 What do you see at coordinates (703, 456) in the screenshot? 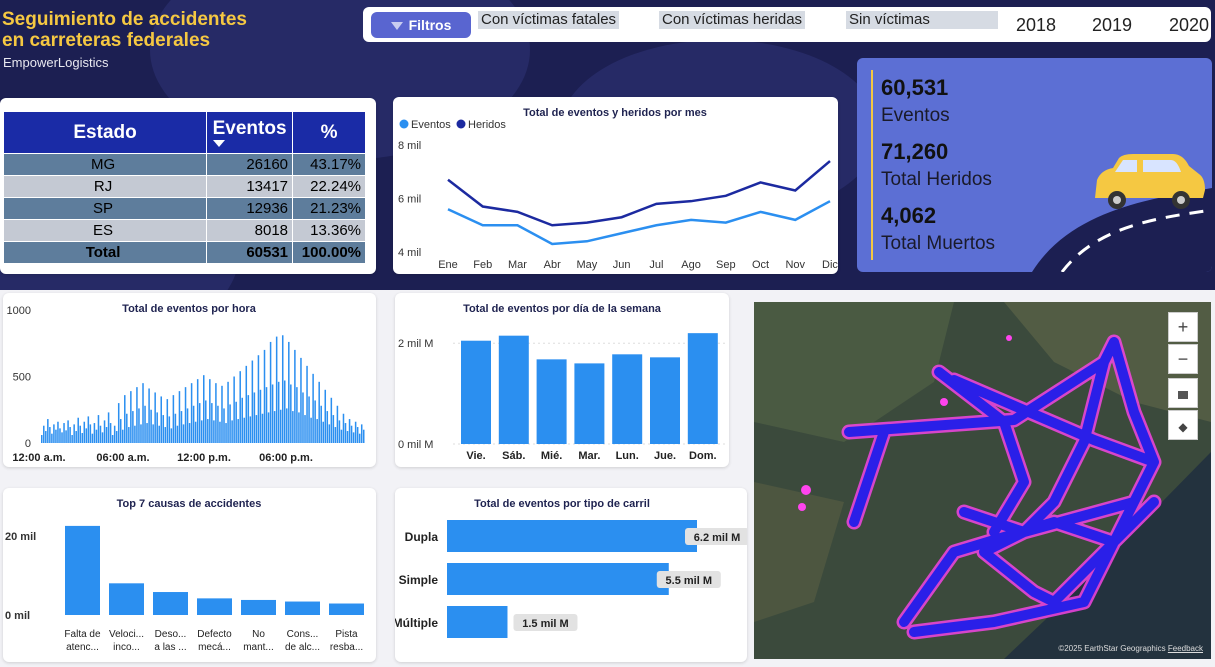
I see `x-tick-label: Dom.` at bounding box center [703, 456].